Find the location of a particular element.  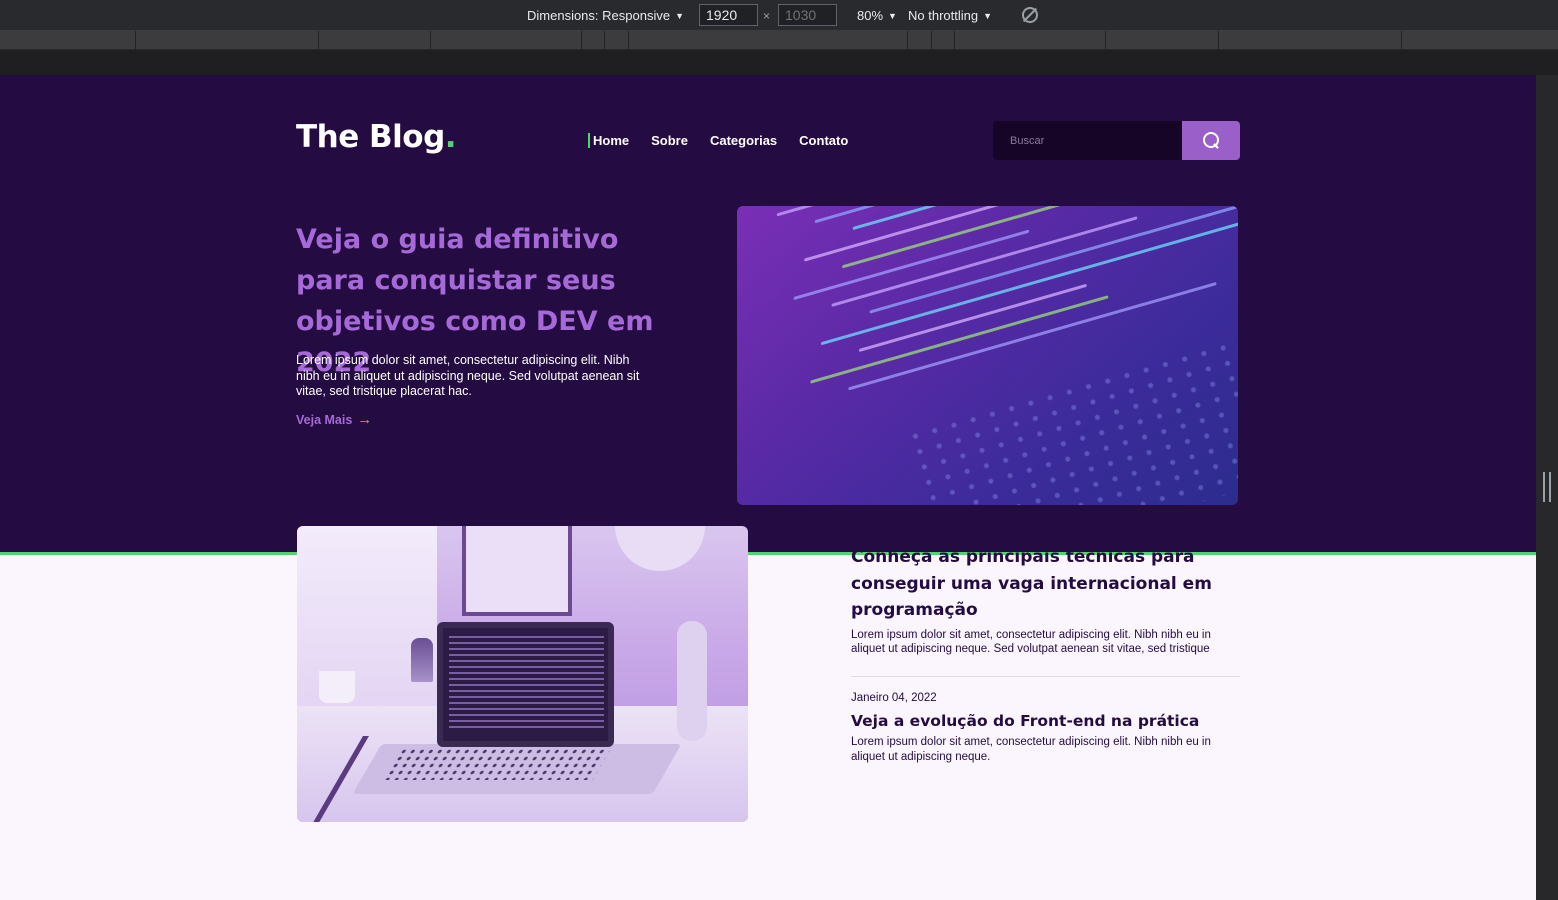

read-more-link: Veja Mais → is located at coordinates (334, 419).